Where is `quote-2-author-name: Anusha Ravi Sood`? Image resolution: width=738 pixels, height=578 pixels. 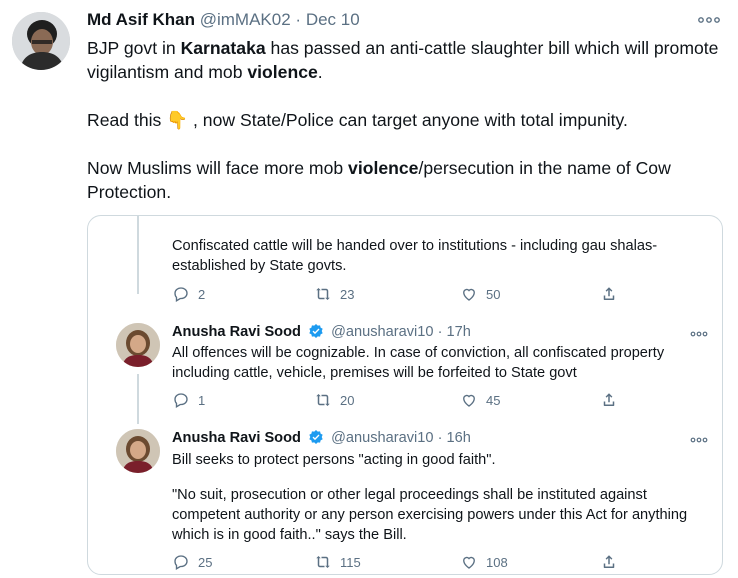
quote-2-author-name: Anusha Ravi Sood is located at coordinates (236, 332).